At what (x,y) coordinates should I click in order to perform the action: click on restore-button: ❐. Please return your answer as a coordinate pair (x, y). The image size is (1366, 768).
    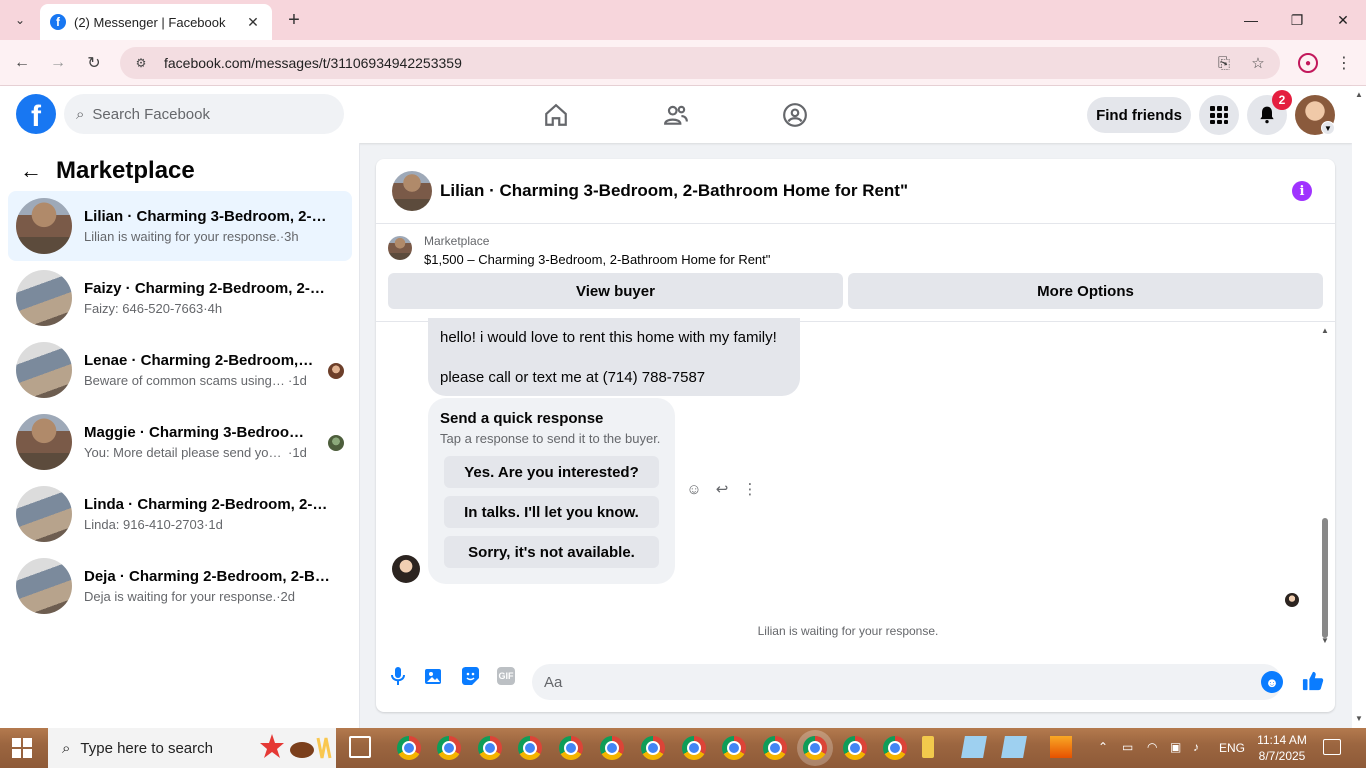
    Looking at the image, I should click on (1297, 20).